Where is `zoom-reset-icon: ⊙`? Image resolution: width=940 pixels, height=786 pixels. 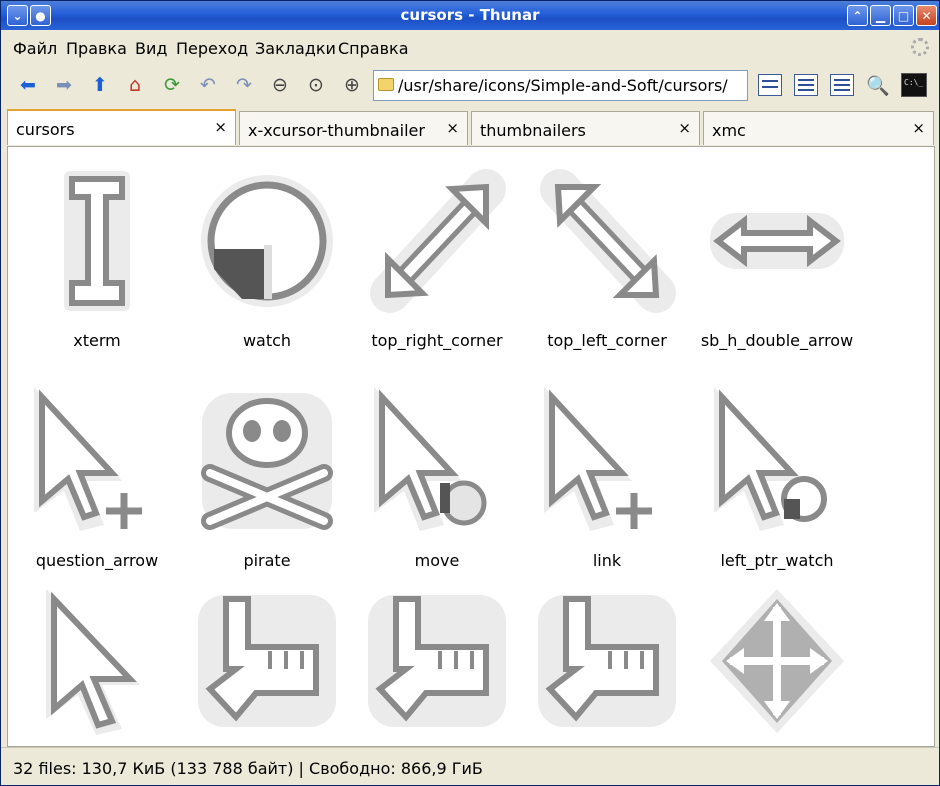
zoom-reset-icon: ⊙ is located at coordinates (316, 85).